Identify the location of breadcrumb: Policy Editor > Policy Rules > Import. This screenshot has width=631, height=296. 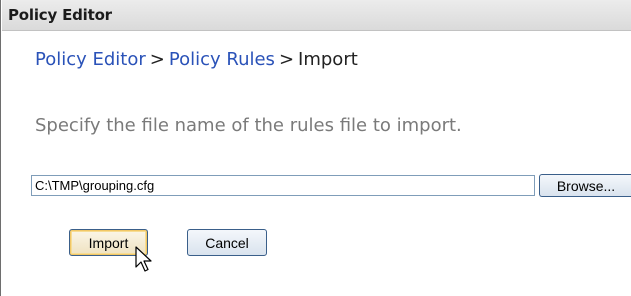
(196, 59).